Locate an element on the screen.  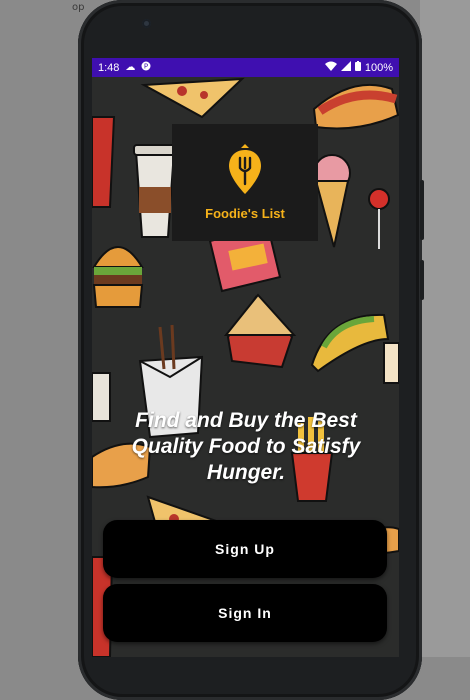
volume-button is located at coordinates (422, 210).